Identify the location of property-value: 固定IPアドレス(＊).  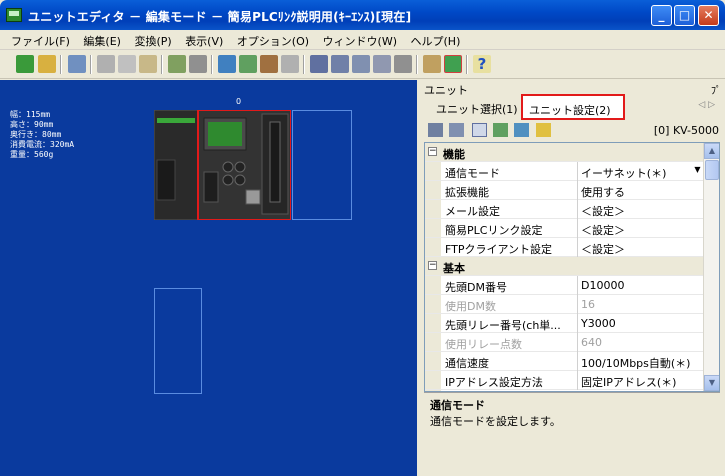
(640, 380).